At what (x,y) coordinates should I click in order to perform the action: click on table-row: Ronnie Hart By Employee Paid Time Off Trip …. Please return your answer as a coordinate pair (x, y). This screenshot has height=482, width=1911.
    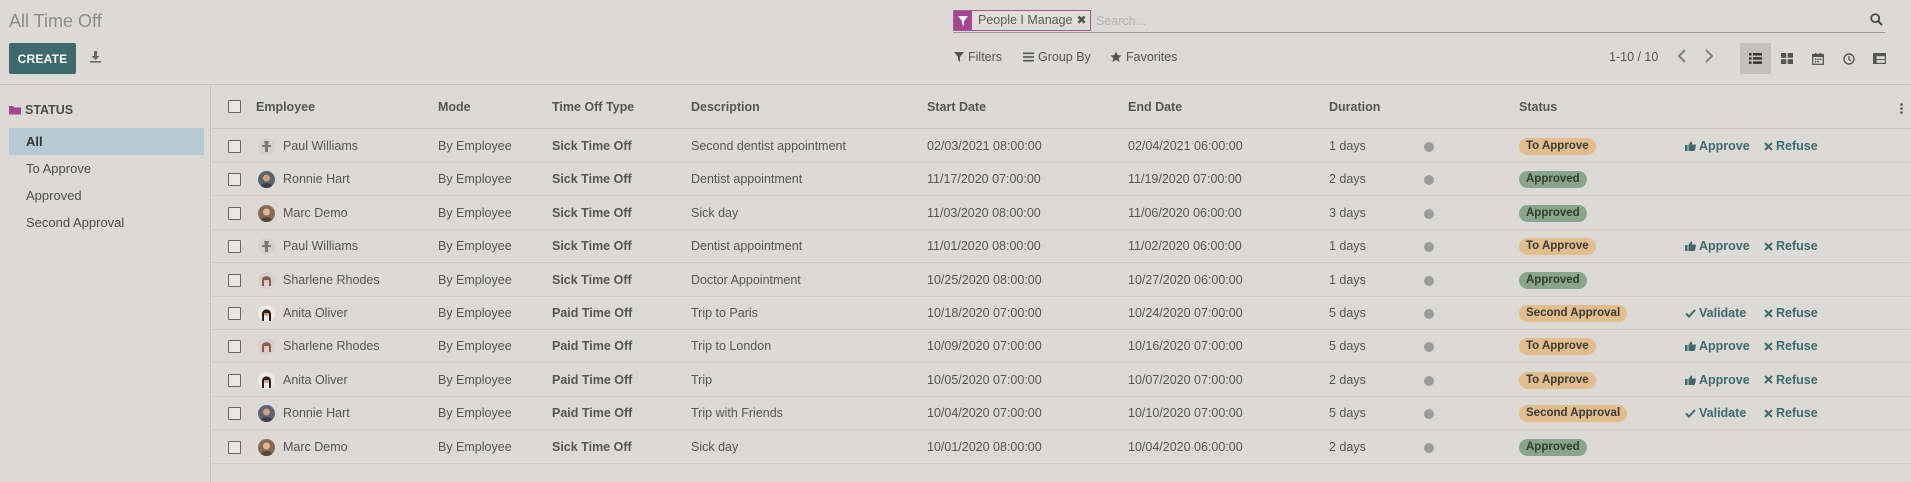
    Looking at the image, I should click on (1061, 414).